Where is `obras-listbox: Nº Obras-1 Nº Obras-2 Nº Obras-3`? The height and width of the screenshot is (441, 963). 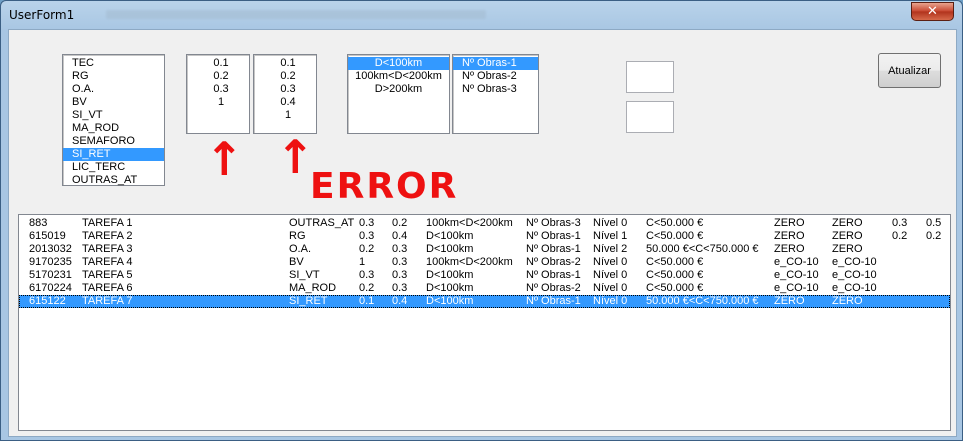
obras-listbox: Nº Obras-1 Nº Obras-2 Nº Obras-3 is located at coordinates (495, 94).